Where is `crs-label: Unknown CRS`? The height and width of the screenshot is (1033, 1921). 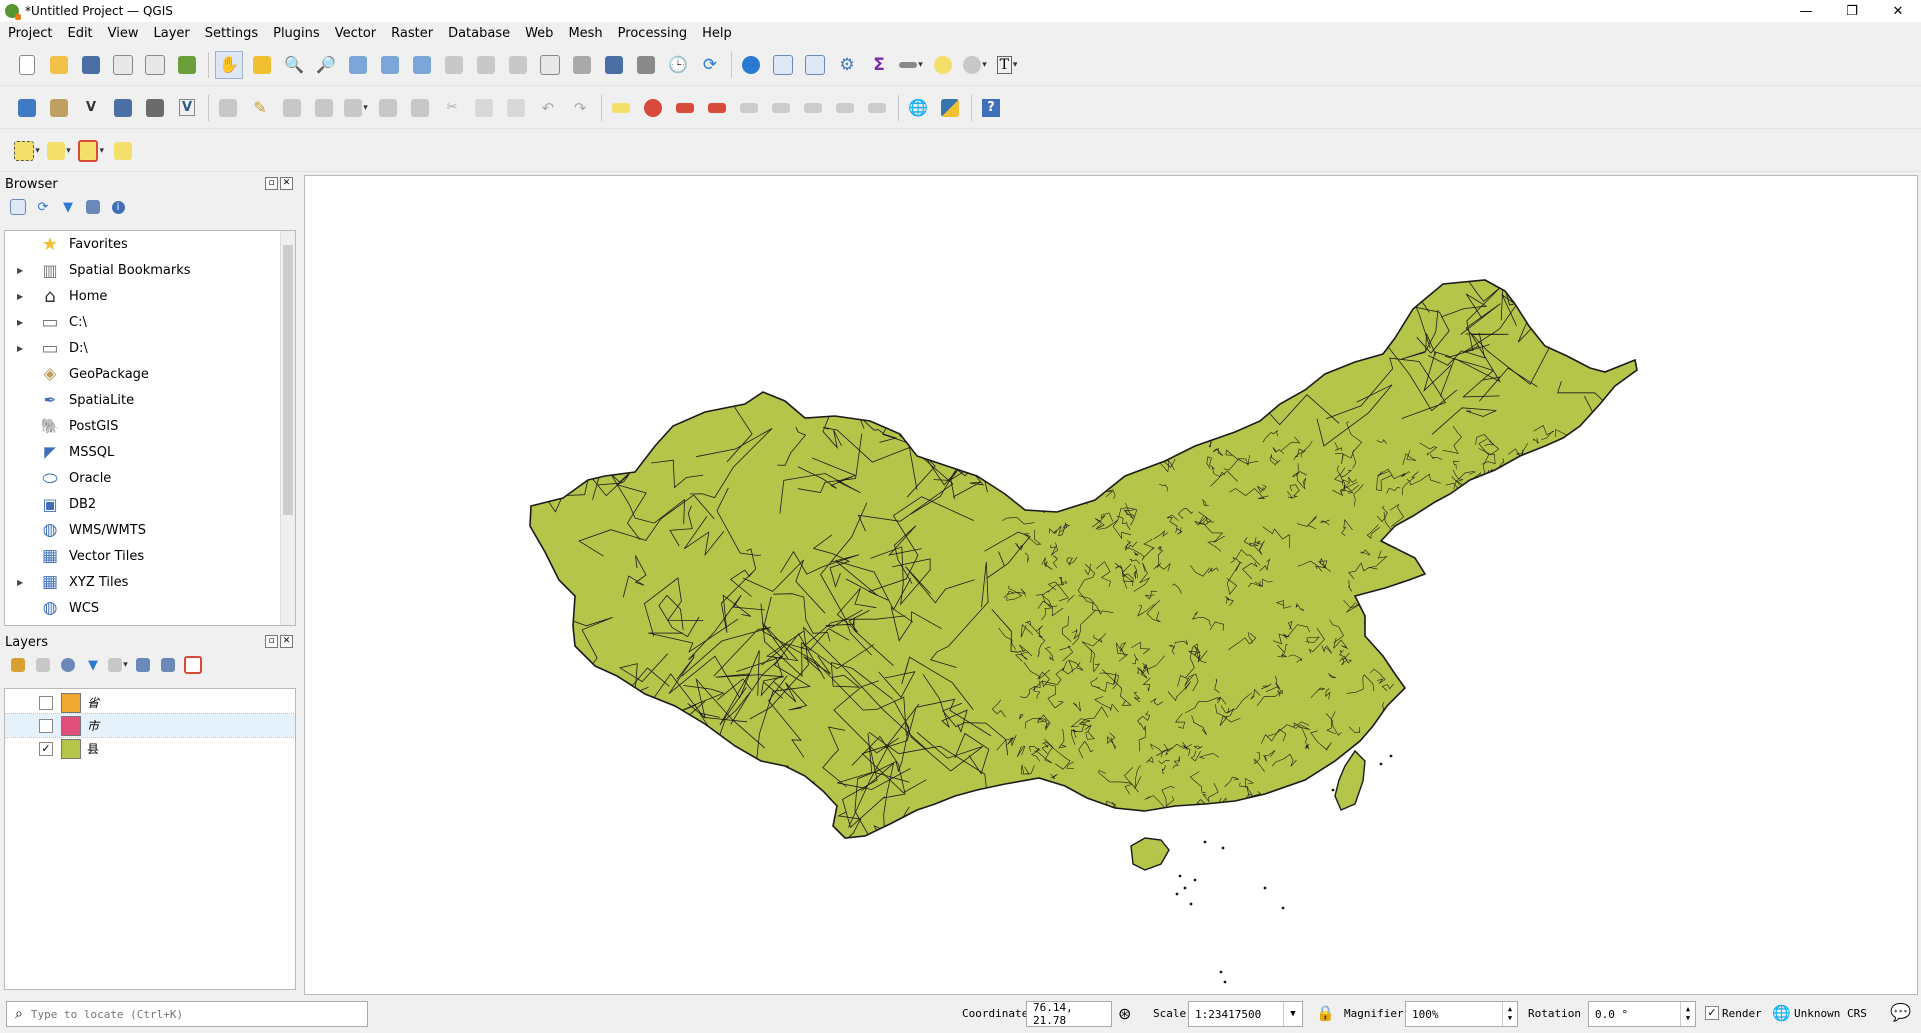 crs-label: Unknown CRS is located at coordinates (1830, 1013).